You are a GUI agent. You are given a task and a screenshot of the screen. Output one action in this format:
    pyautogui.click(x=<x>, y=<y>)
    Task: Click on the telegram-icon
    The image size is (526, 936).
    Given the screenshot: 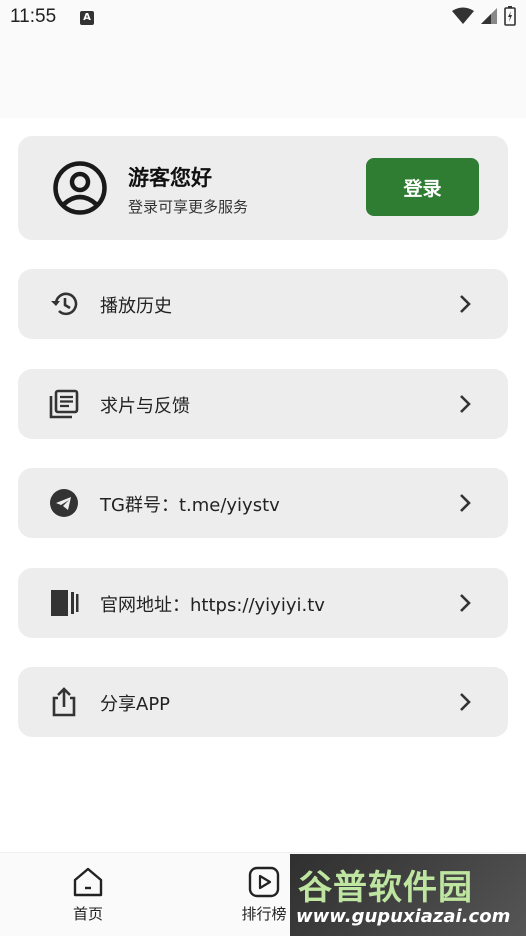 What is the action you would take?
    pyautogui.click(x=64, y=503)
    